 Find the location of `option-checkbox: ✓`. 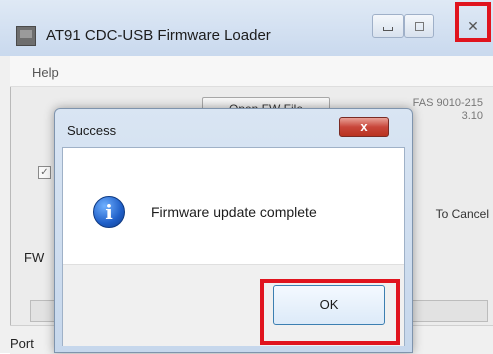

option-checkbox: ✓ is located at coordinates (44, 172).